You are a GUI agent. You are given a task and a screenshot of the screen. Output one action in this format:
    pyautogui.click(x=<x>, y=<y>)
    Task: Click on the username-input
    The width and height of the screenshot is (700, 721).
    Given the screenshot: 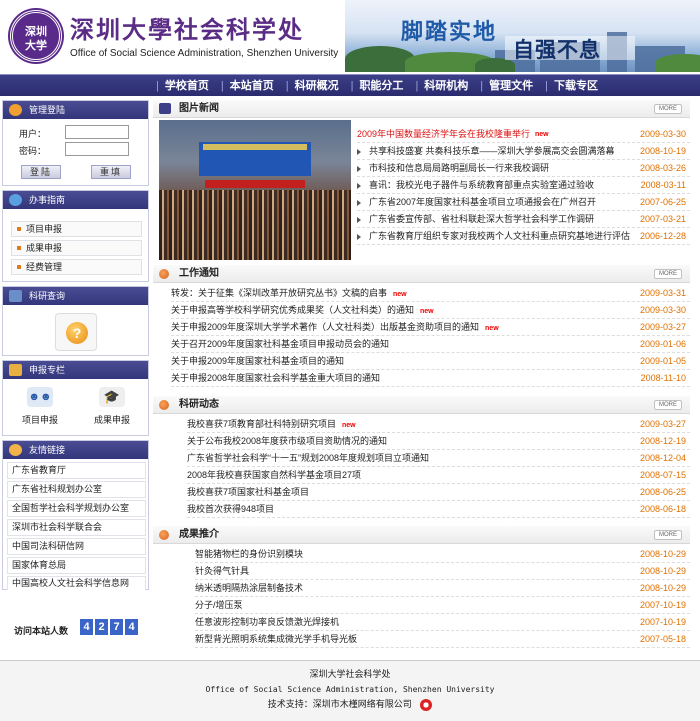 What is the action you would take?
    pyautogui.click(x=97, y=132)
    